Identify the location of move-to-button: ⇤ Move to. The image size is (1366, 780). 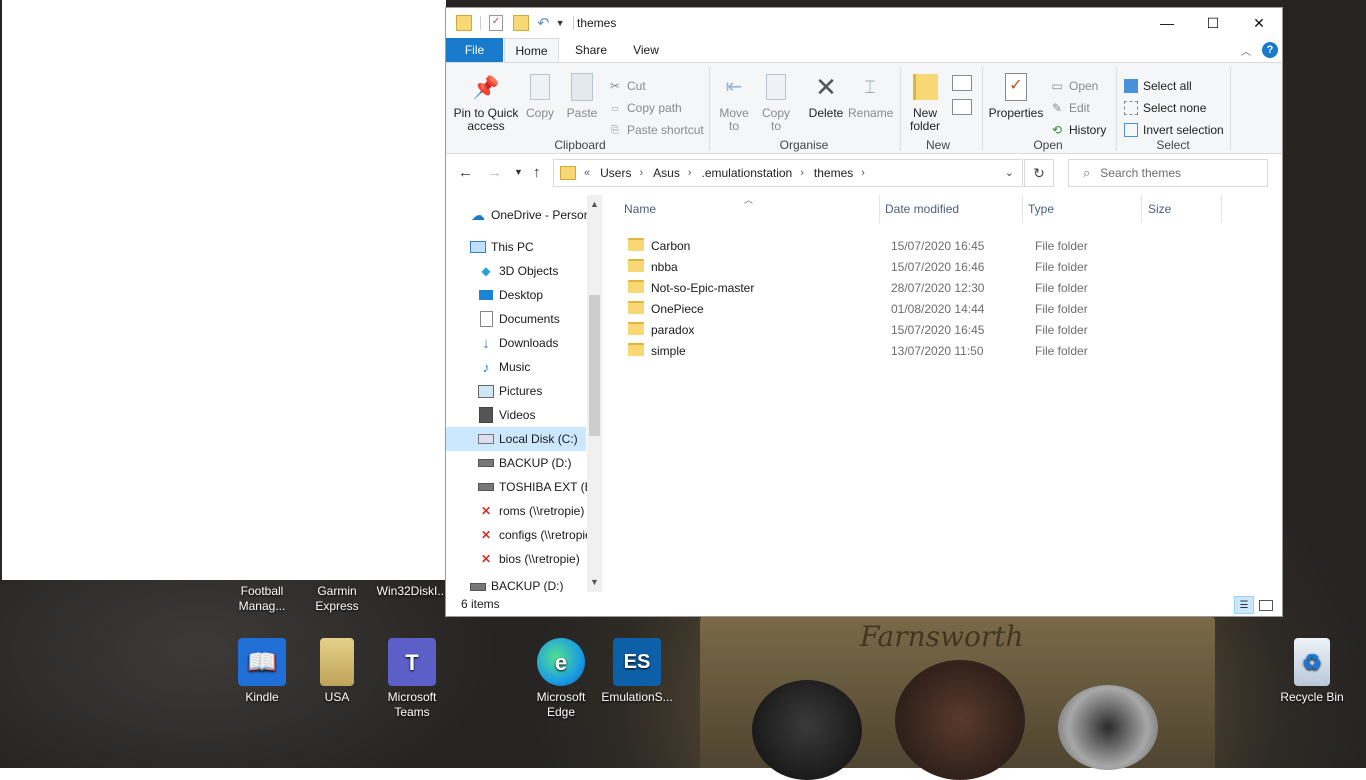
(734, 102).